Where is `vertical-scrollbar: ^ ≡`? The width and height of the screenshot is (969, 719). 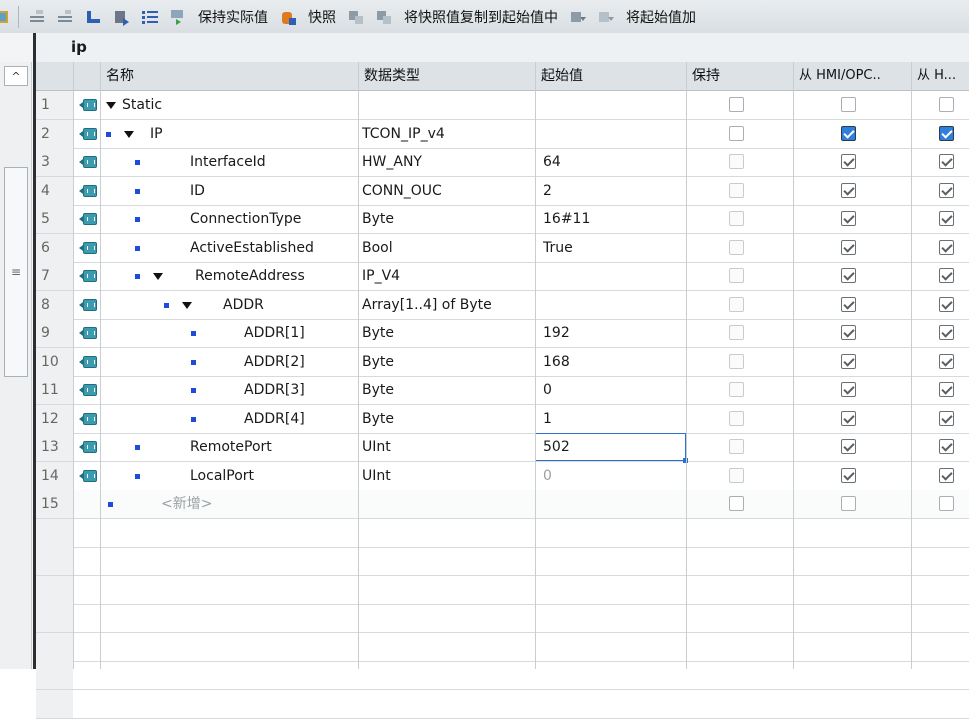 vertical-scrollbar: ^ ≡ is located at coordinates (16, 365).